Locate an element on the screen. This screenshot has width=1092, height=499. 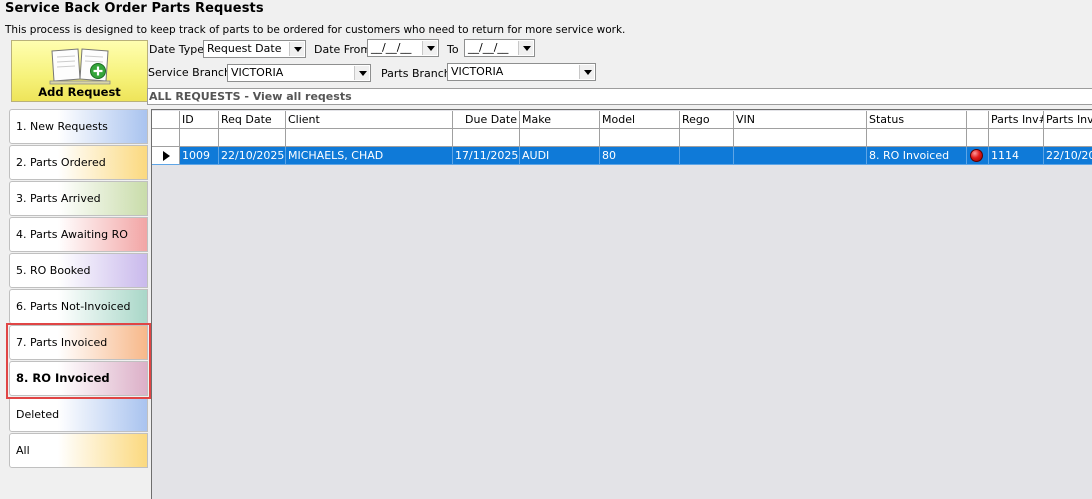
column-header-rego: Rego is located at coordinates (707, 120).